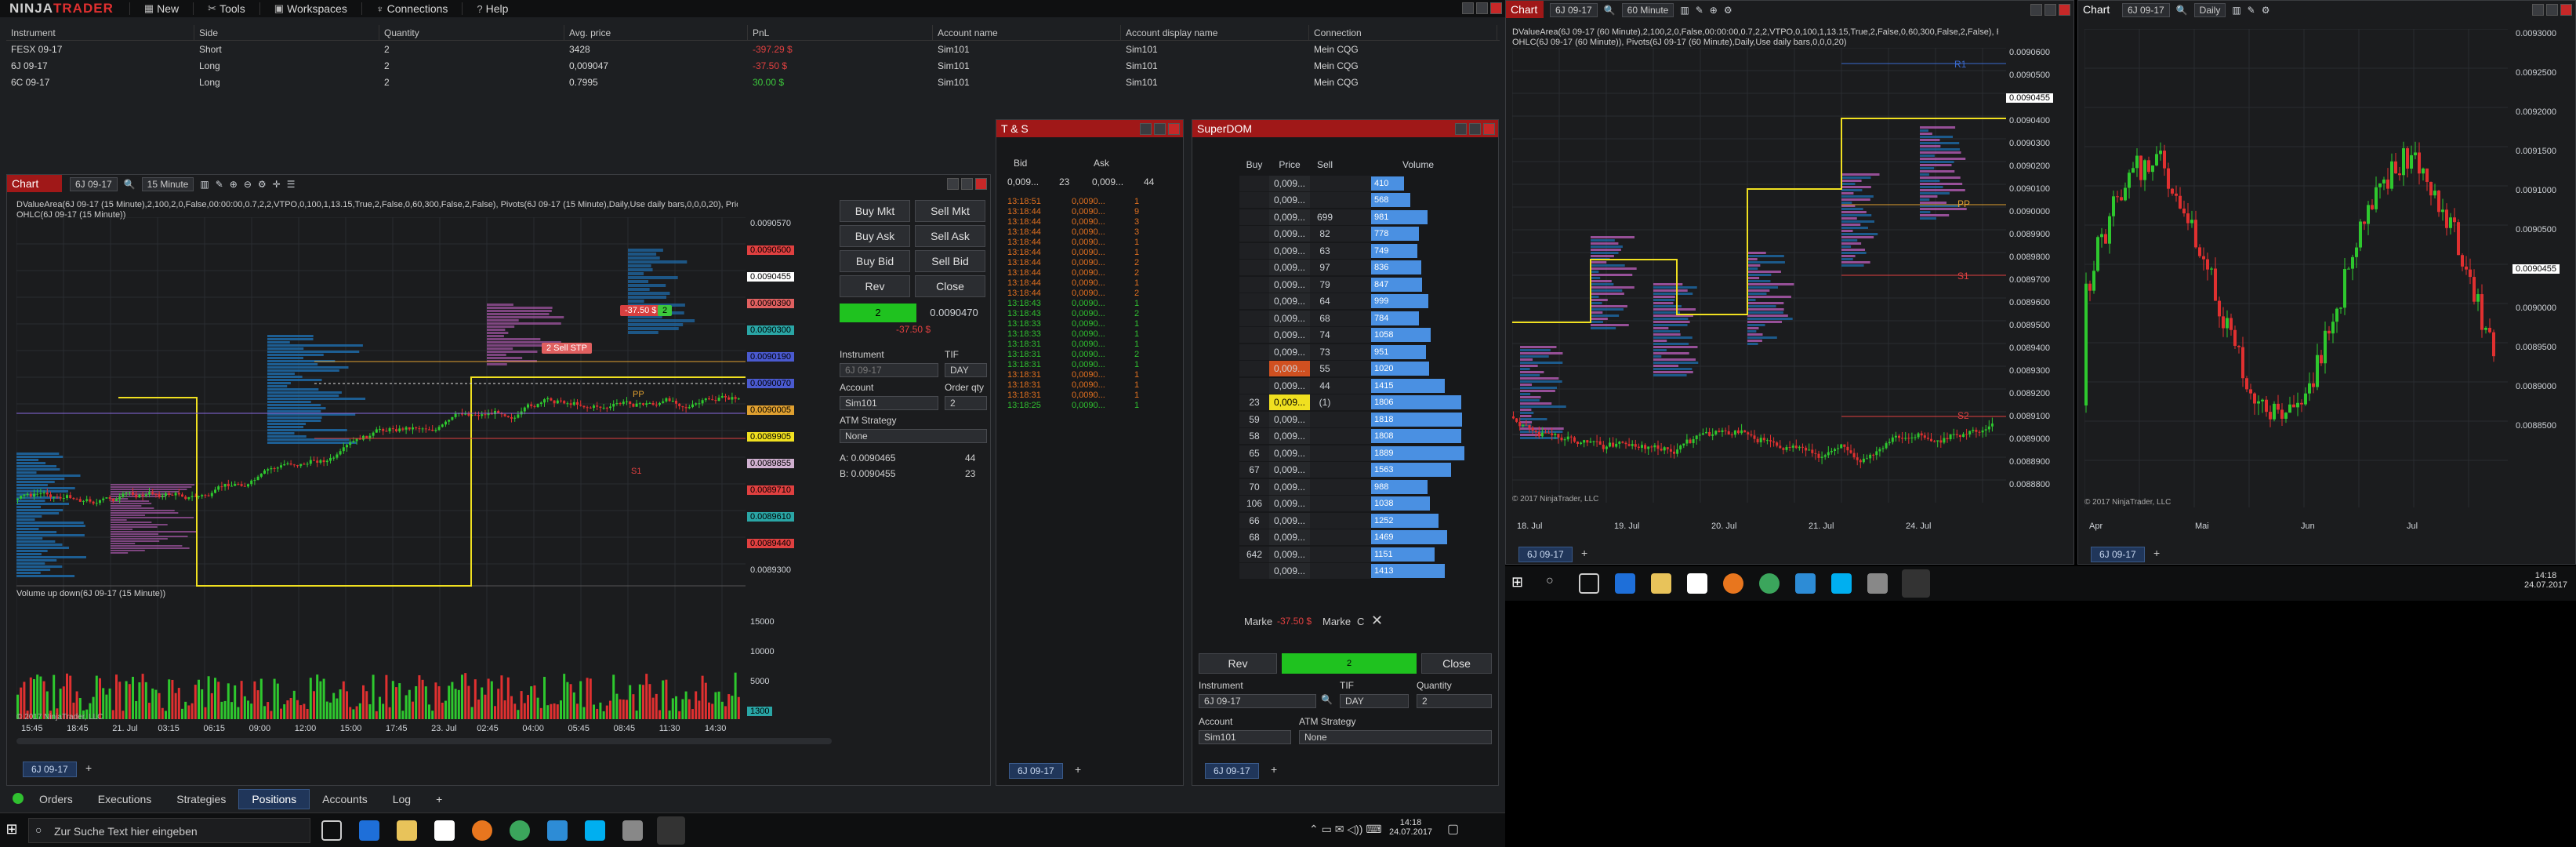 The image size is (2576, 847). Describe the element at coordinates (2296, 268) in the screenshot. I see `chart3-canvas` at that location.